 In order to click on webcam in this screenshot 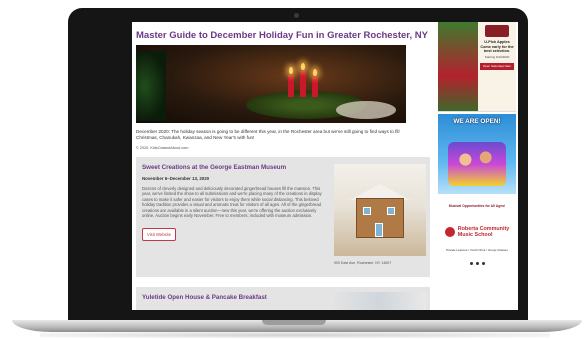, I will do `click(296, 15)`.